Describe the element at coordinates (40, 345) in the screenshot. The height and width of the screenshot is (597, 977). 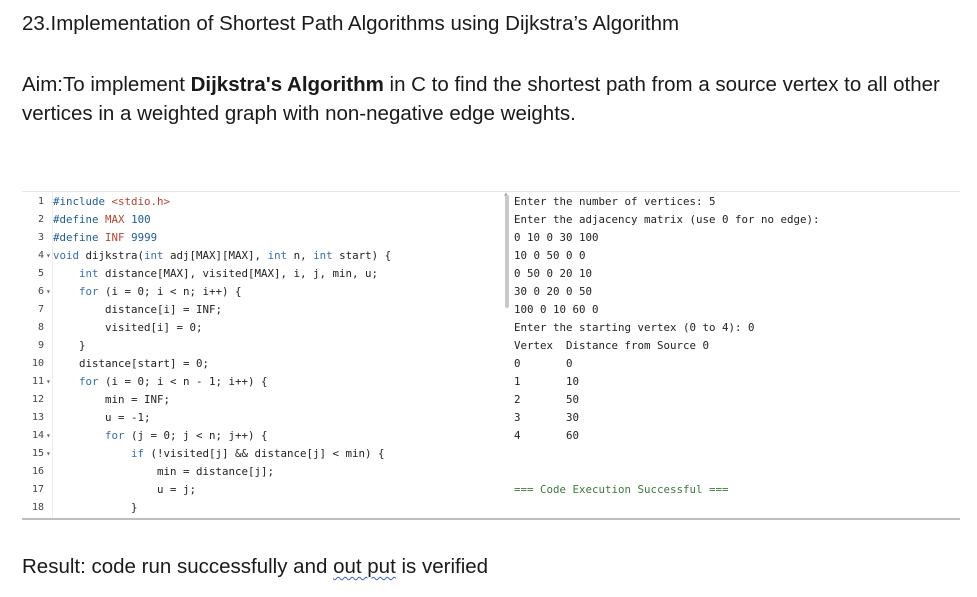
I see `line-number: 9` at that location.